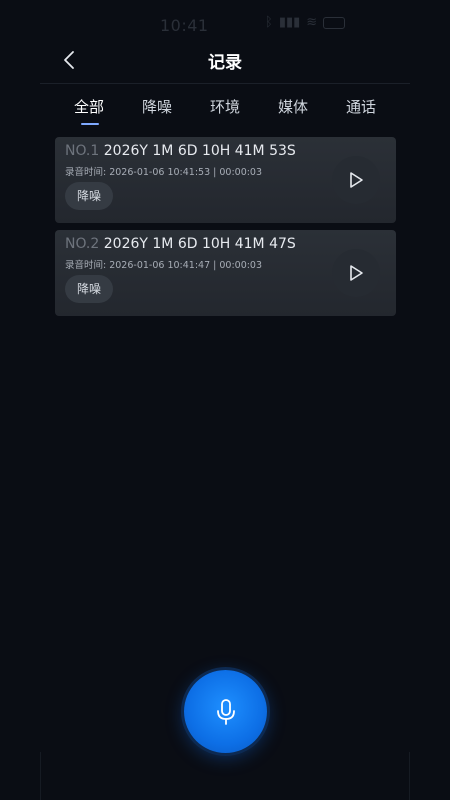 Image resolution: width=450 pixels, height=800 pixels. I want to click on record-name: 2026Y 1M 6D 10H 41M 47S, so click(199, 244).